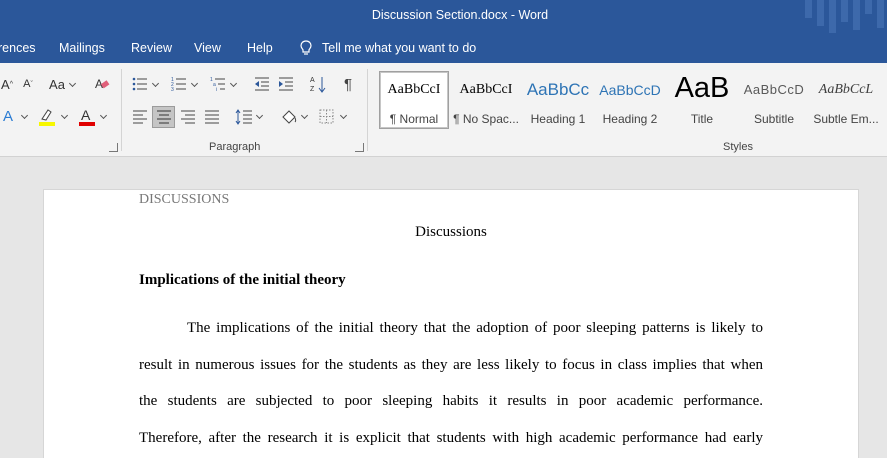 The image size is (887, 458). I want to click on style-heading-2: AaBbCcD Heading 2, so click(630, 100).